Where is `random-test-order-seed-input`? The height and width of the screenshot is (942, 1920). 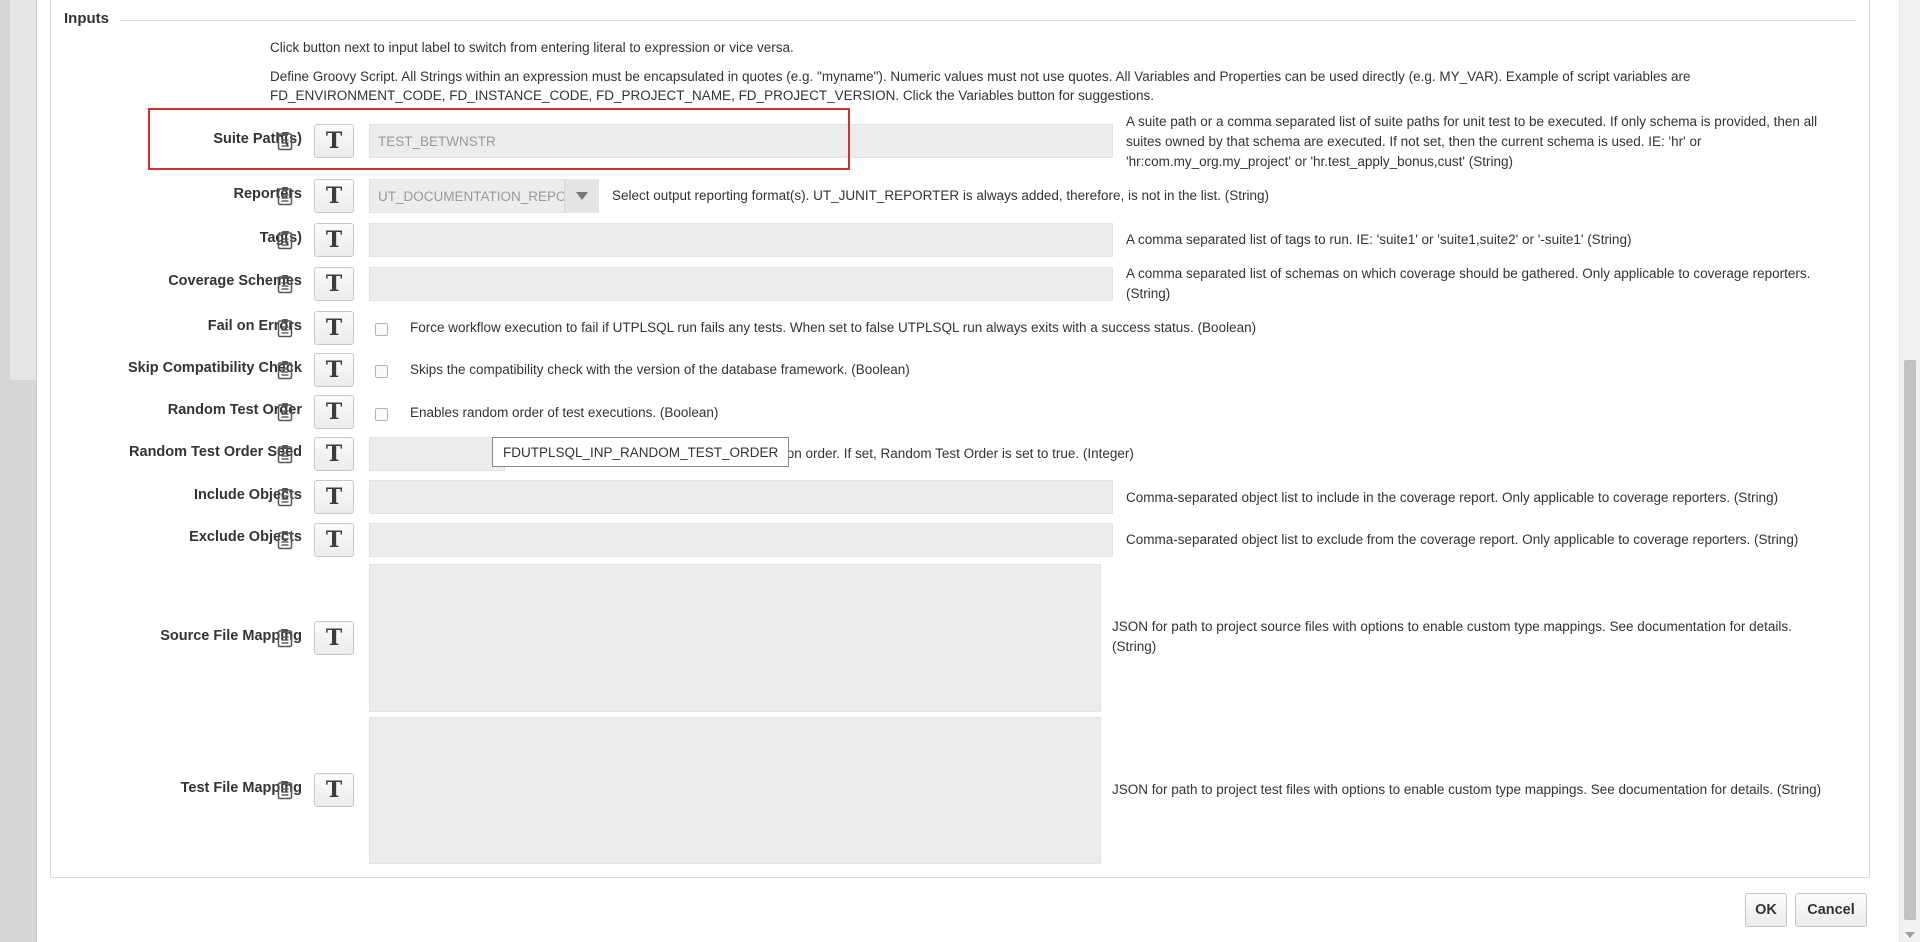 random-test-order-seed-input is located at coordinates (437, 454).